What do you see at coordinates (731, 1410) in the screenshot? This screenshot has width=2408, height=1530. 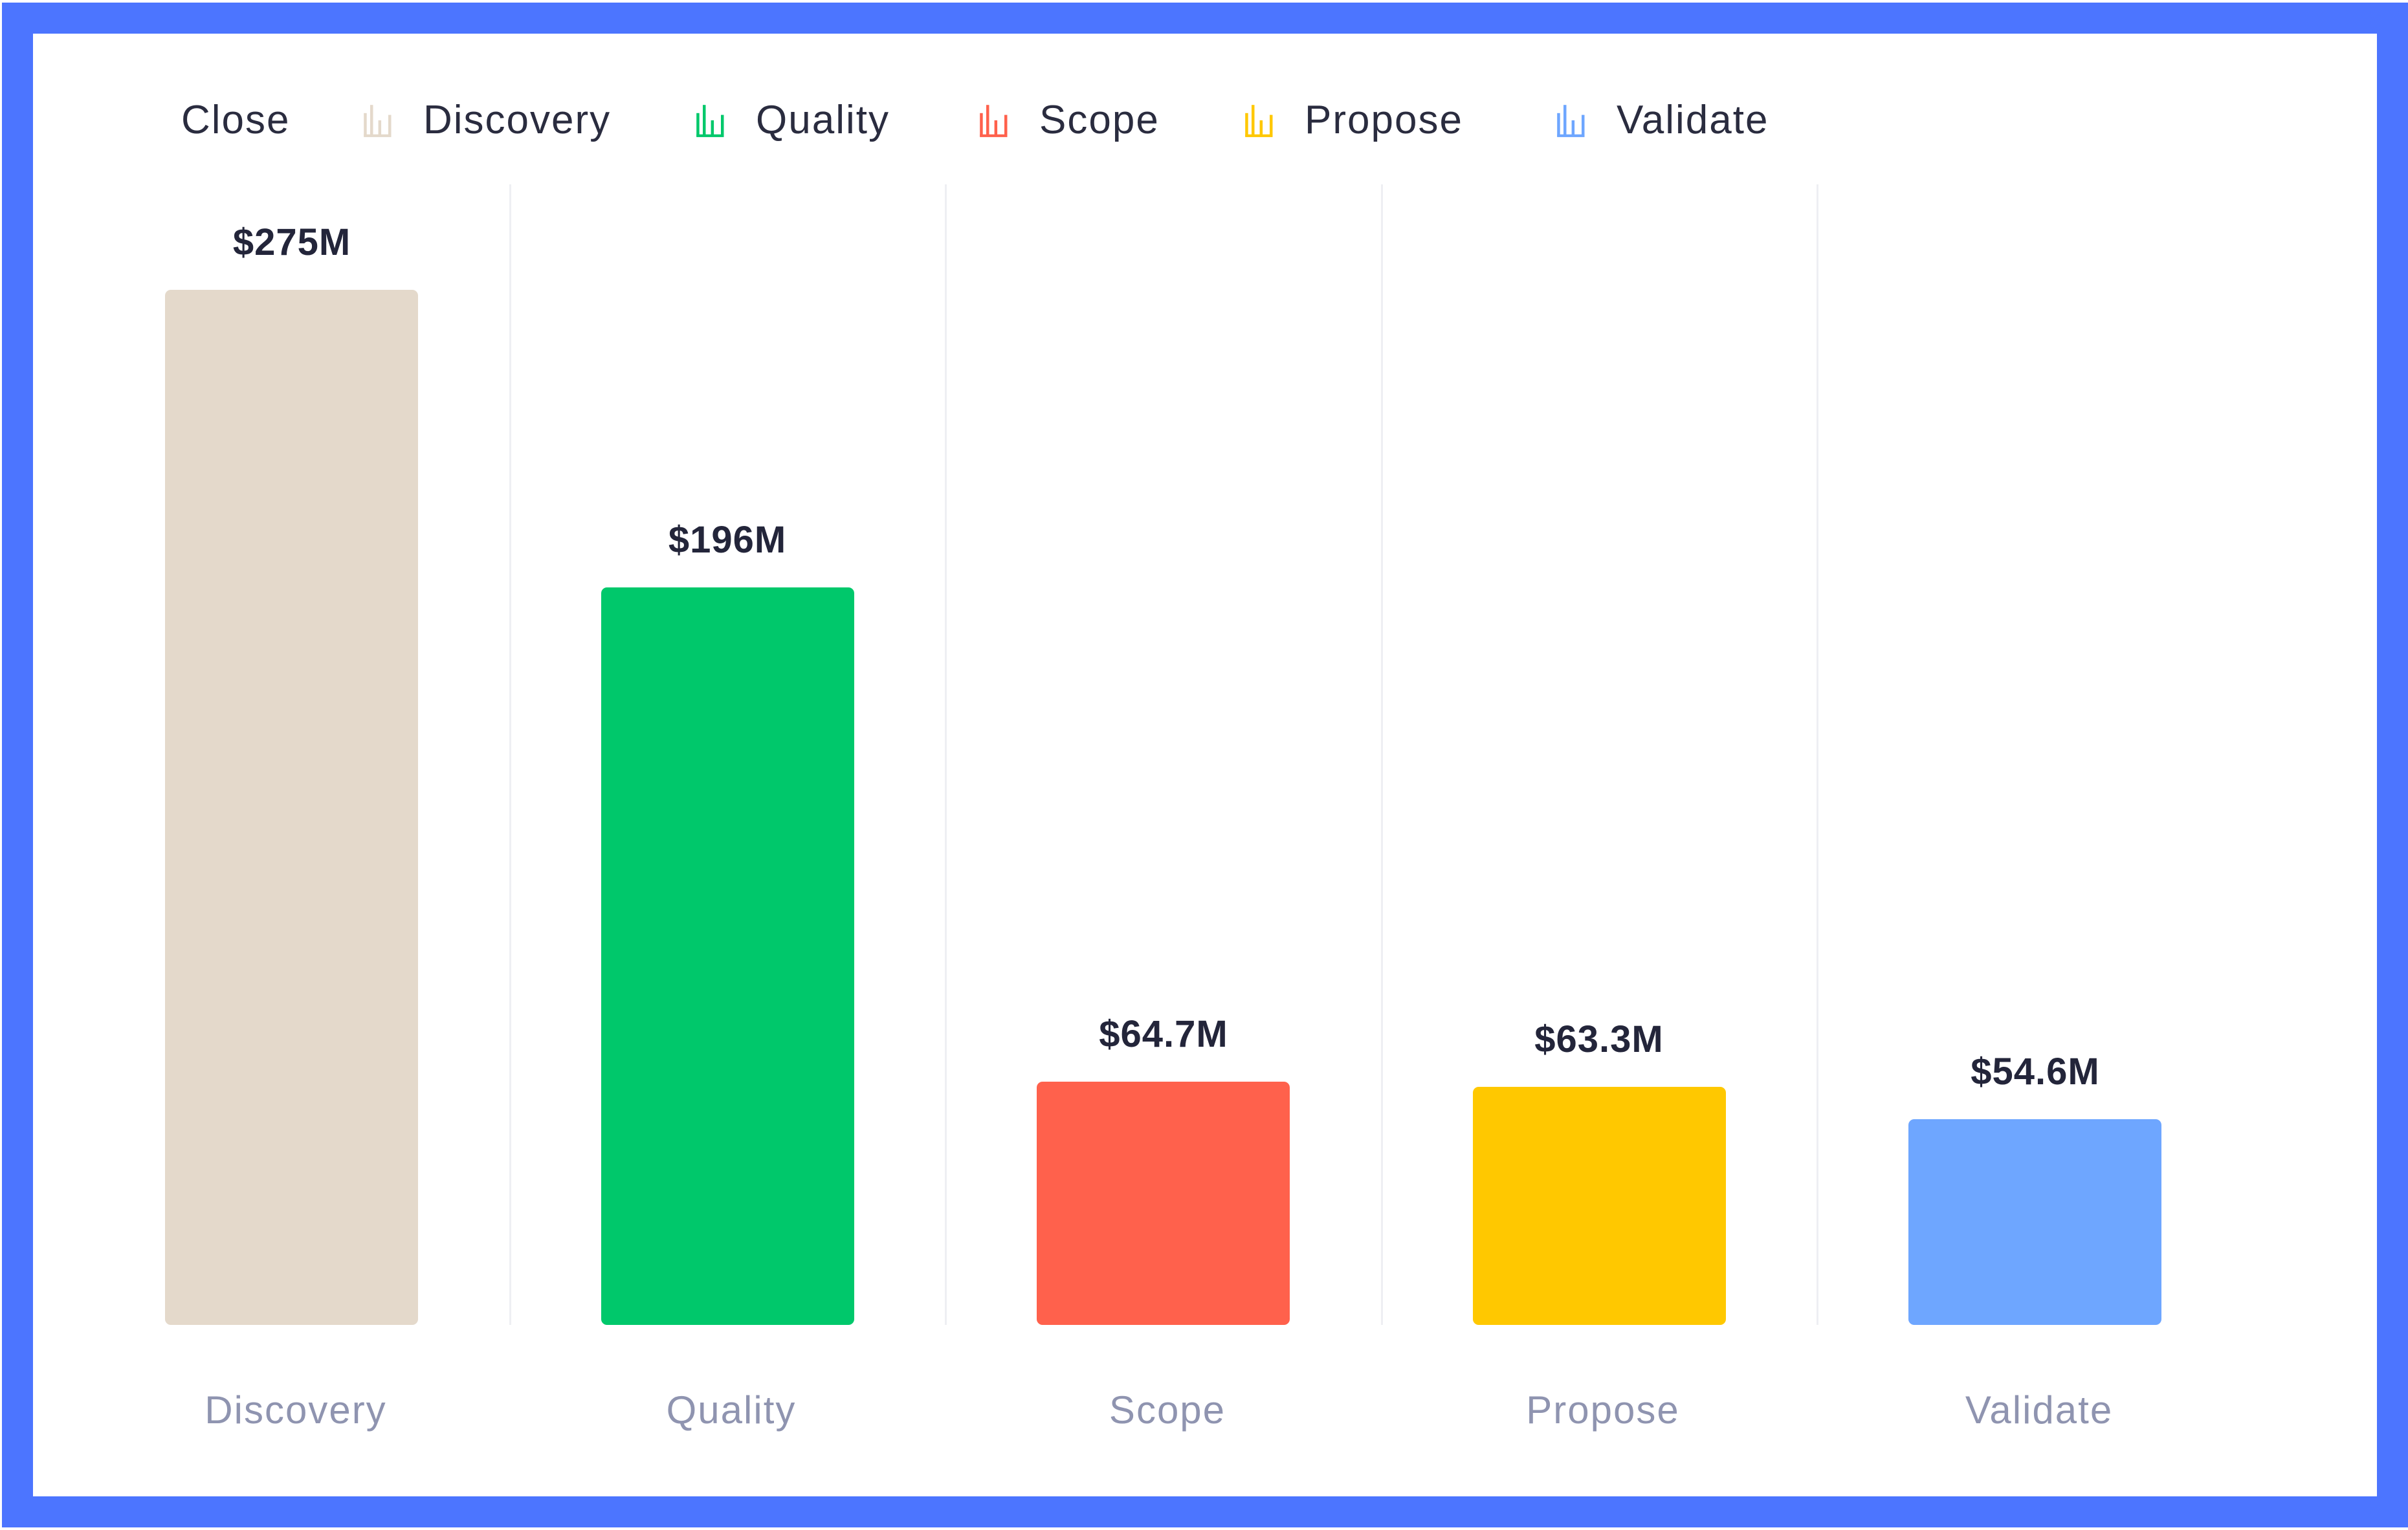 I see `x-tick-label-quality: Quality` at bounding box center [731, 1410].